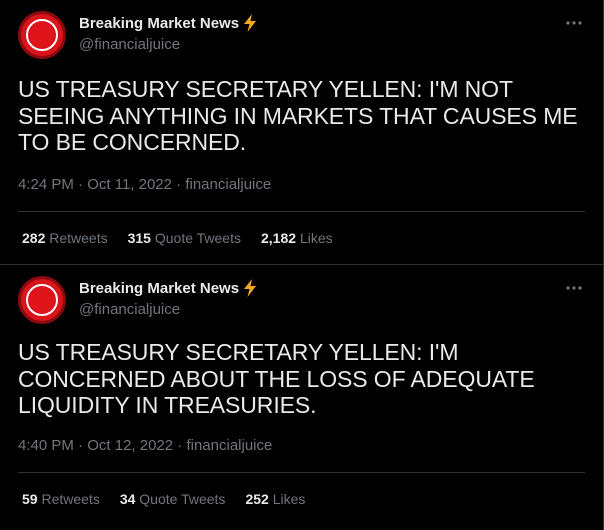 This screenshot has height=530, width=604. Describe the element at coordinates (46, 184) in the screenshot. I see `tweet-time: 4:24 PM` at that location.